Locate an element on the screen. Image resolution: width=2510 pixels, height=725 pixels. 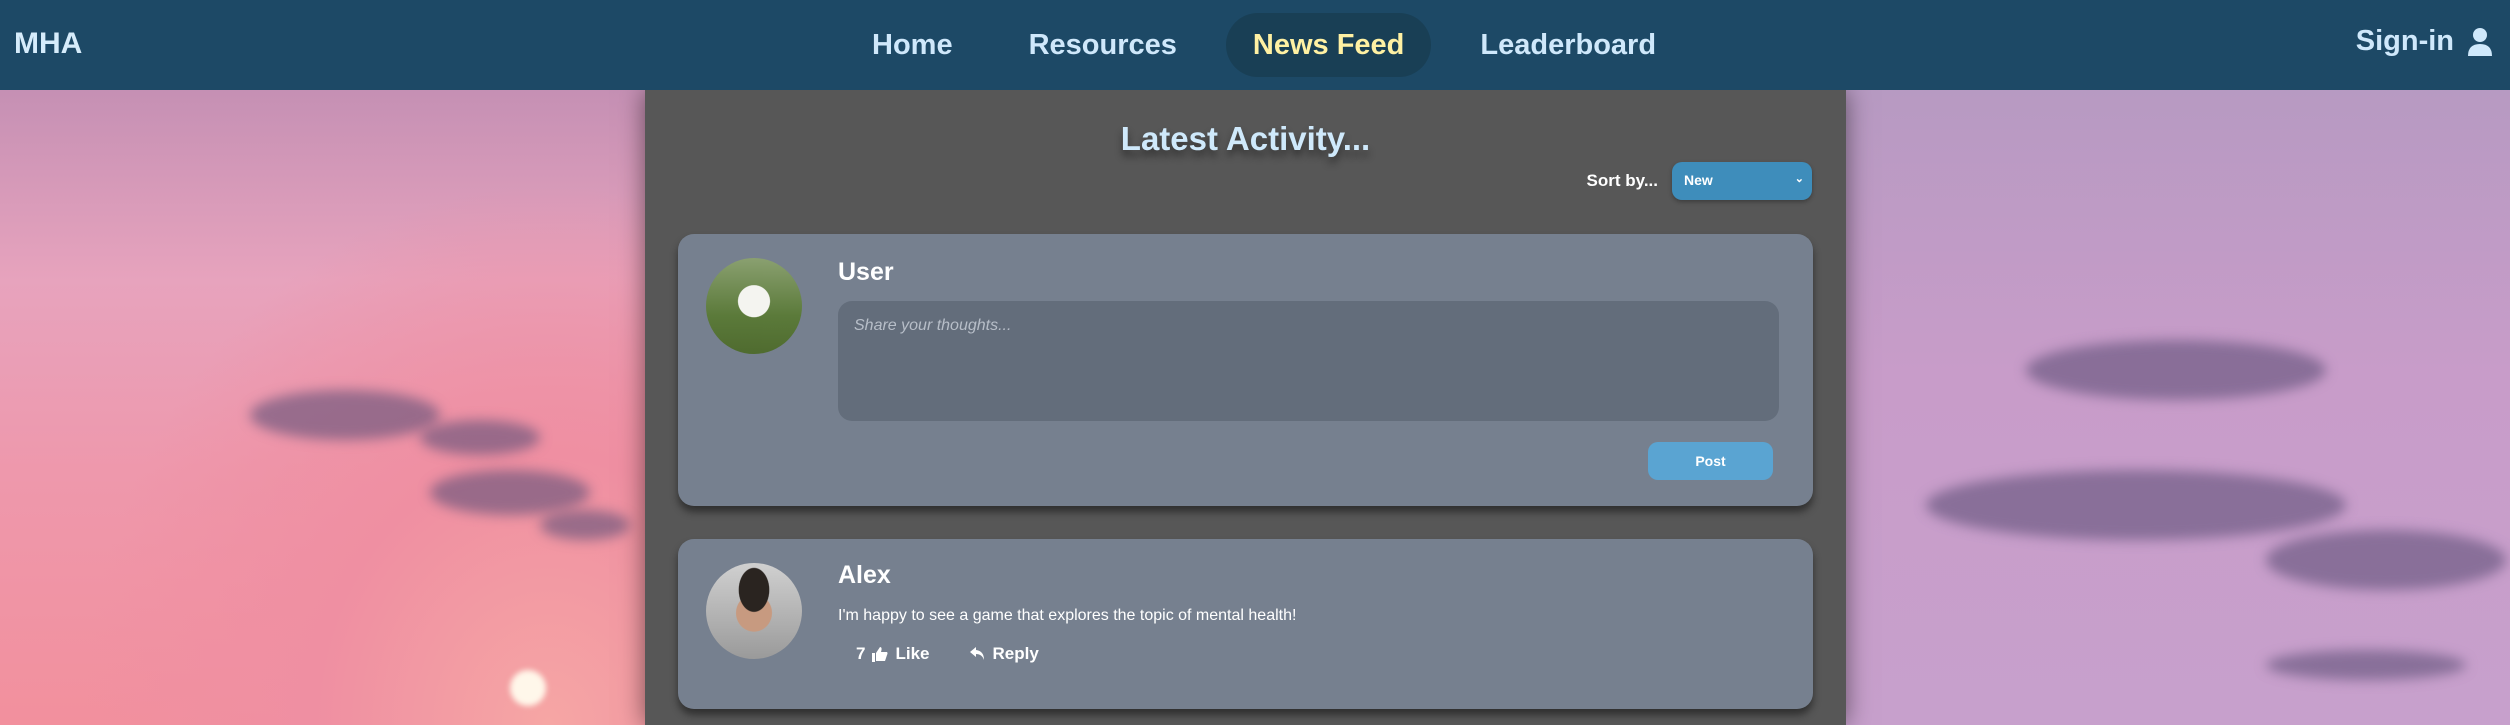
user-icon is located at coordinates (2480, 41).